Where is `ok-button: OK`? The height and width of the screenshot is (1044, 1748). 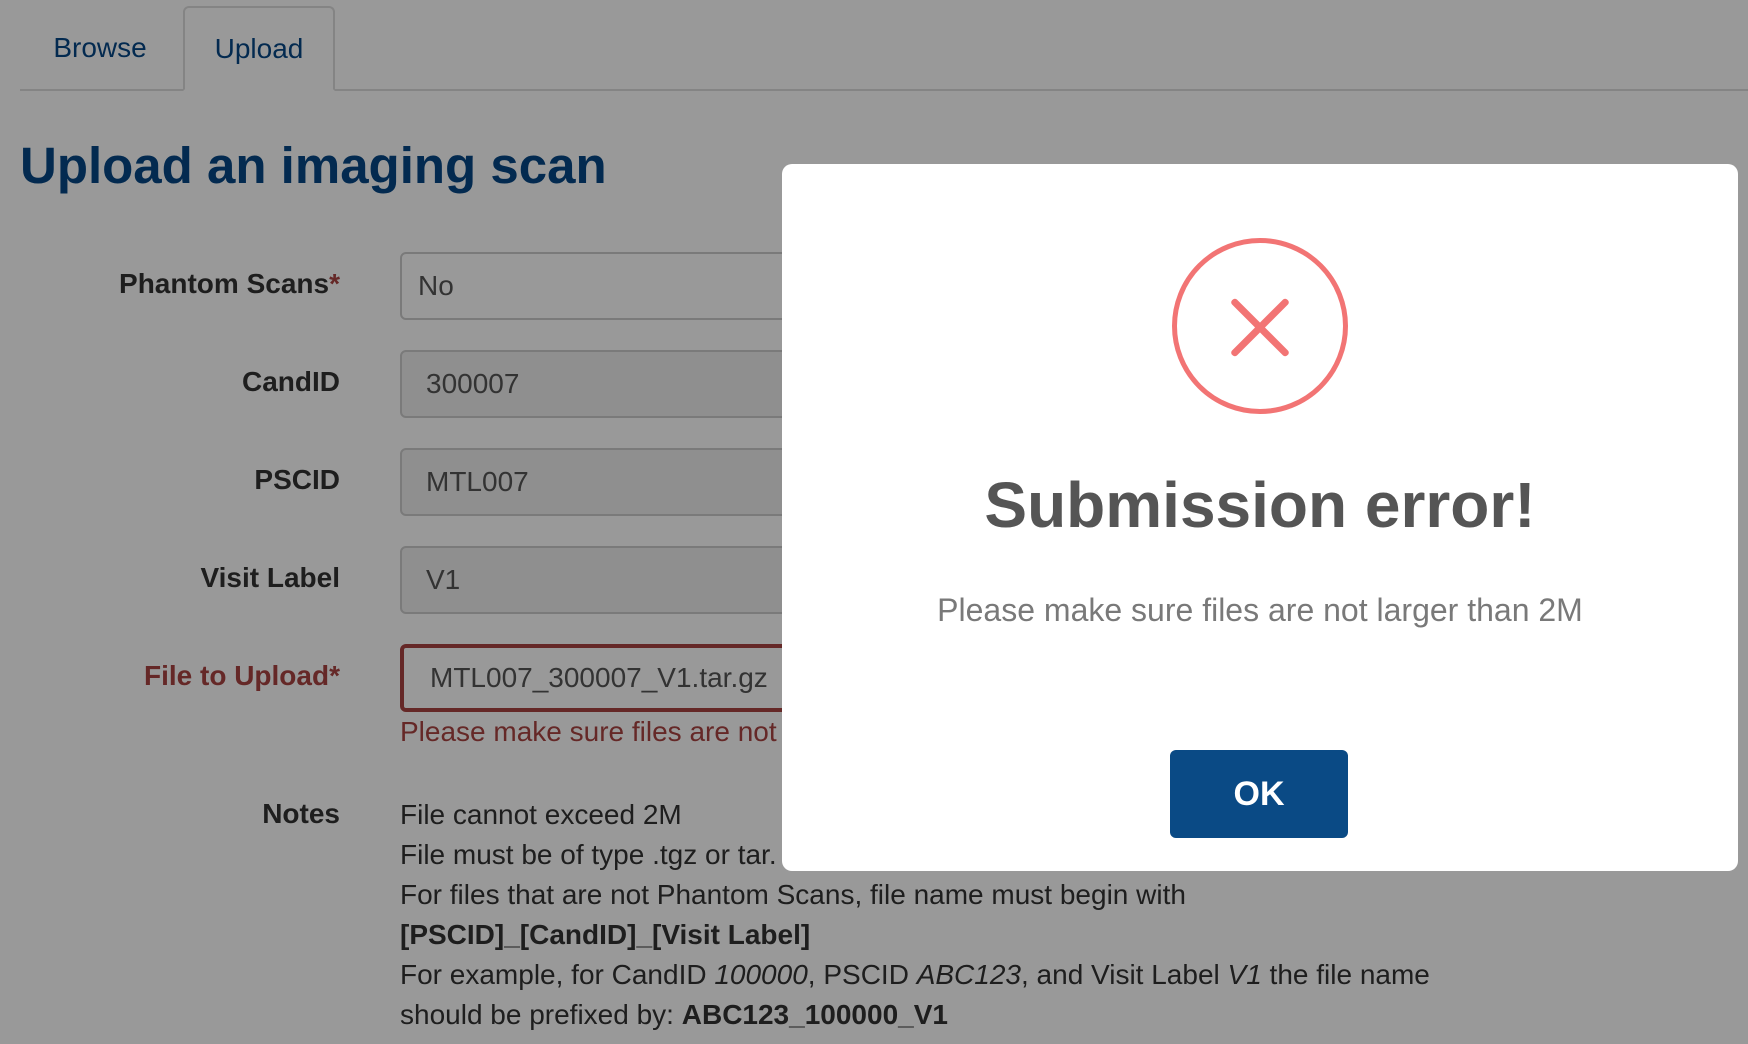
ok-button: OK is located at coordinates (1259, 794).